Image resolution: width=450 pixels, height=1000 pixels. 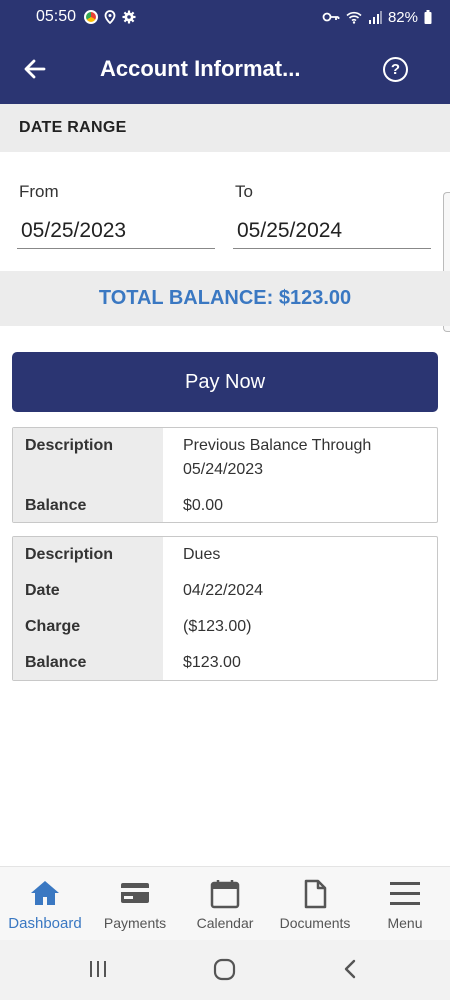 I want to click on battery-percent: 82%, so click(x=402, y=17).